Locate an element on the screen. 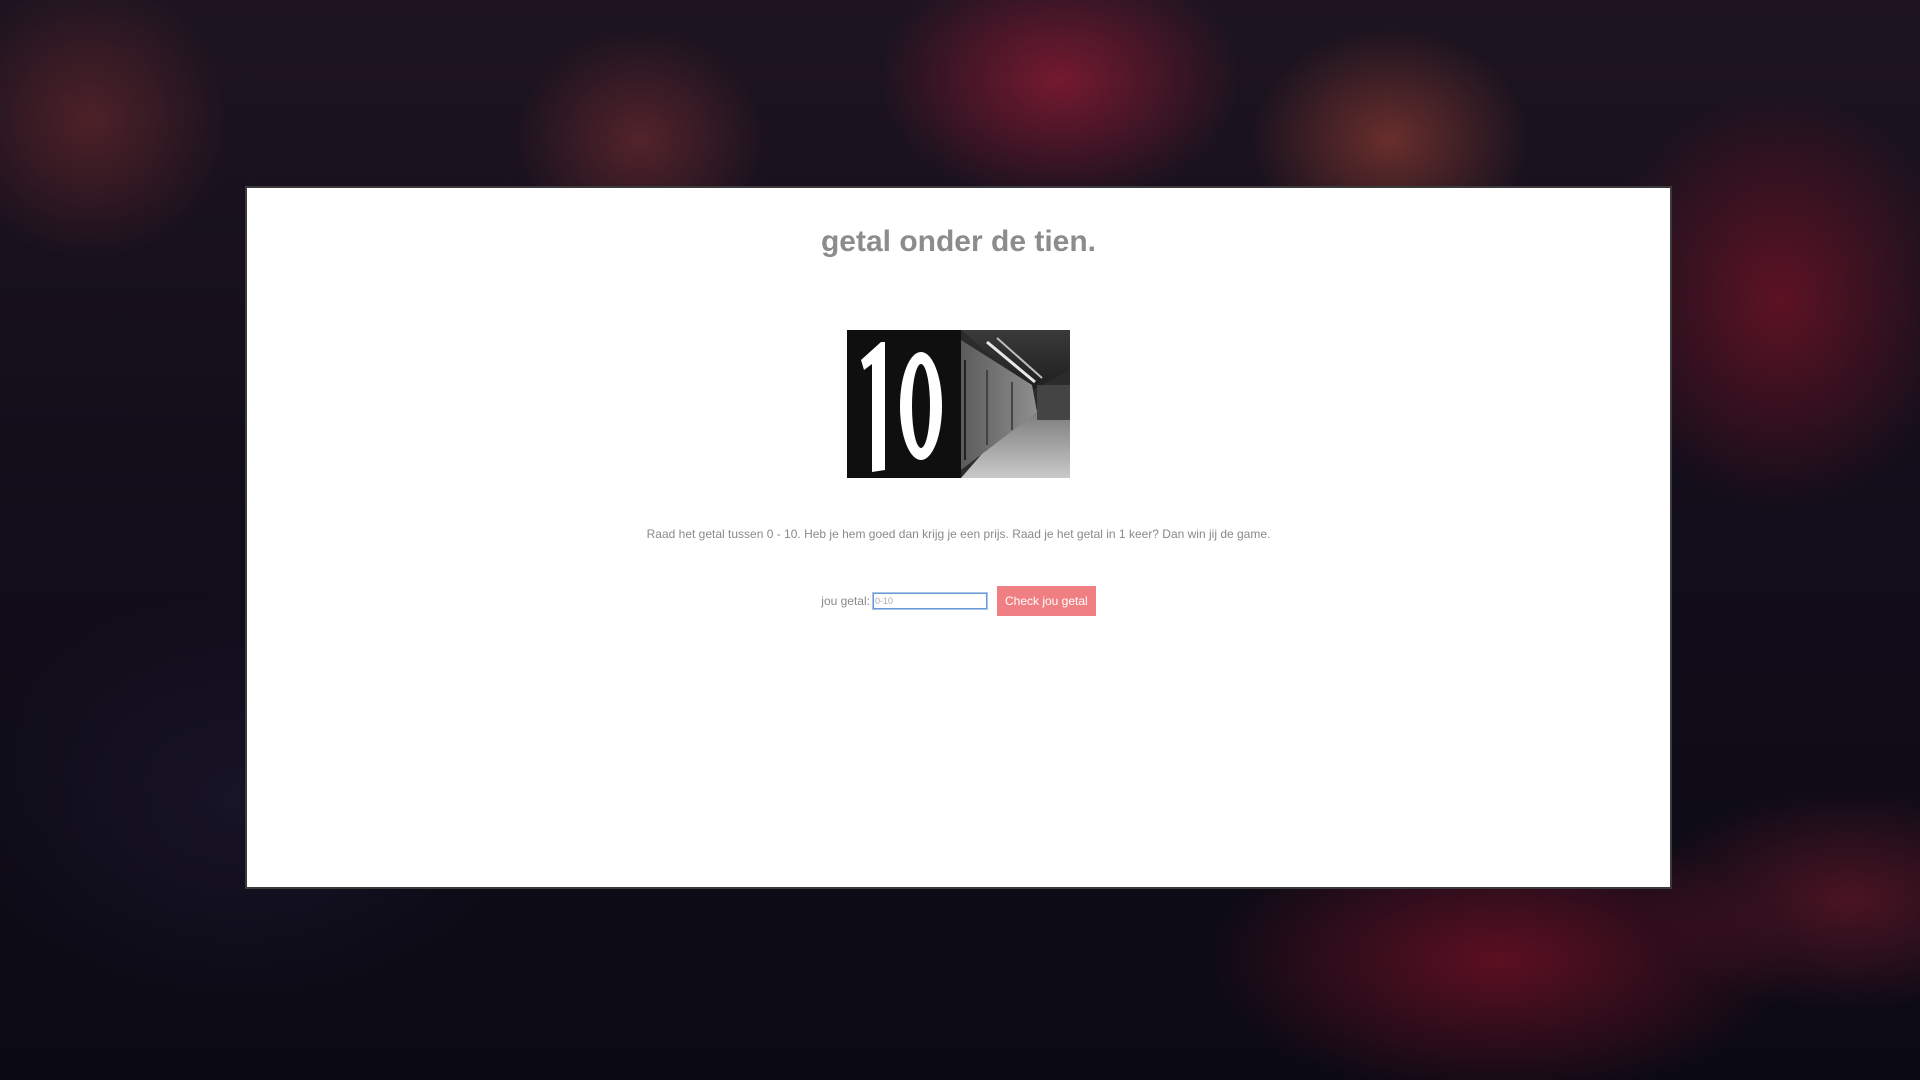 This screenshot has height=1080, width=1920. guess-label: jou getal: is located at coordinates (845, 601).